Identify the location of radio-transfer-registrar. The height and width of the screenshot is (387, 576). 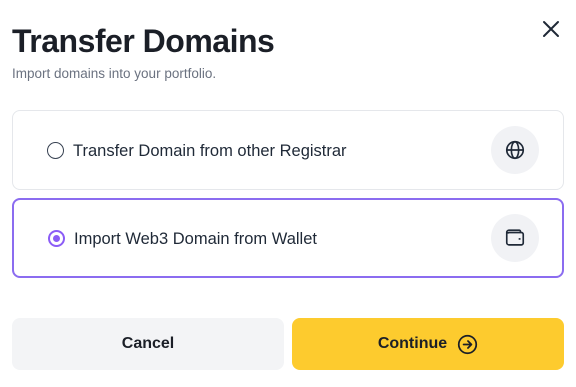
(55, 150).